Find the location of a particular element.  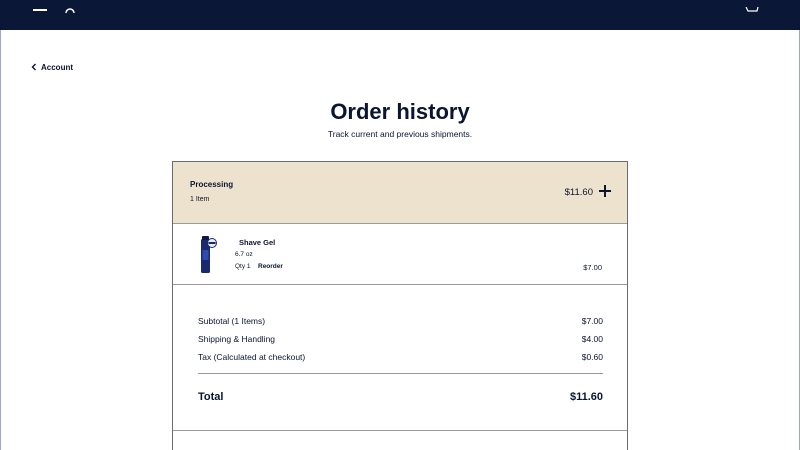

user-icon is located at coordinates (70, 7).